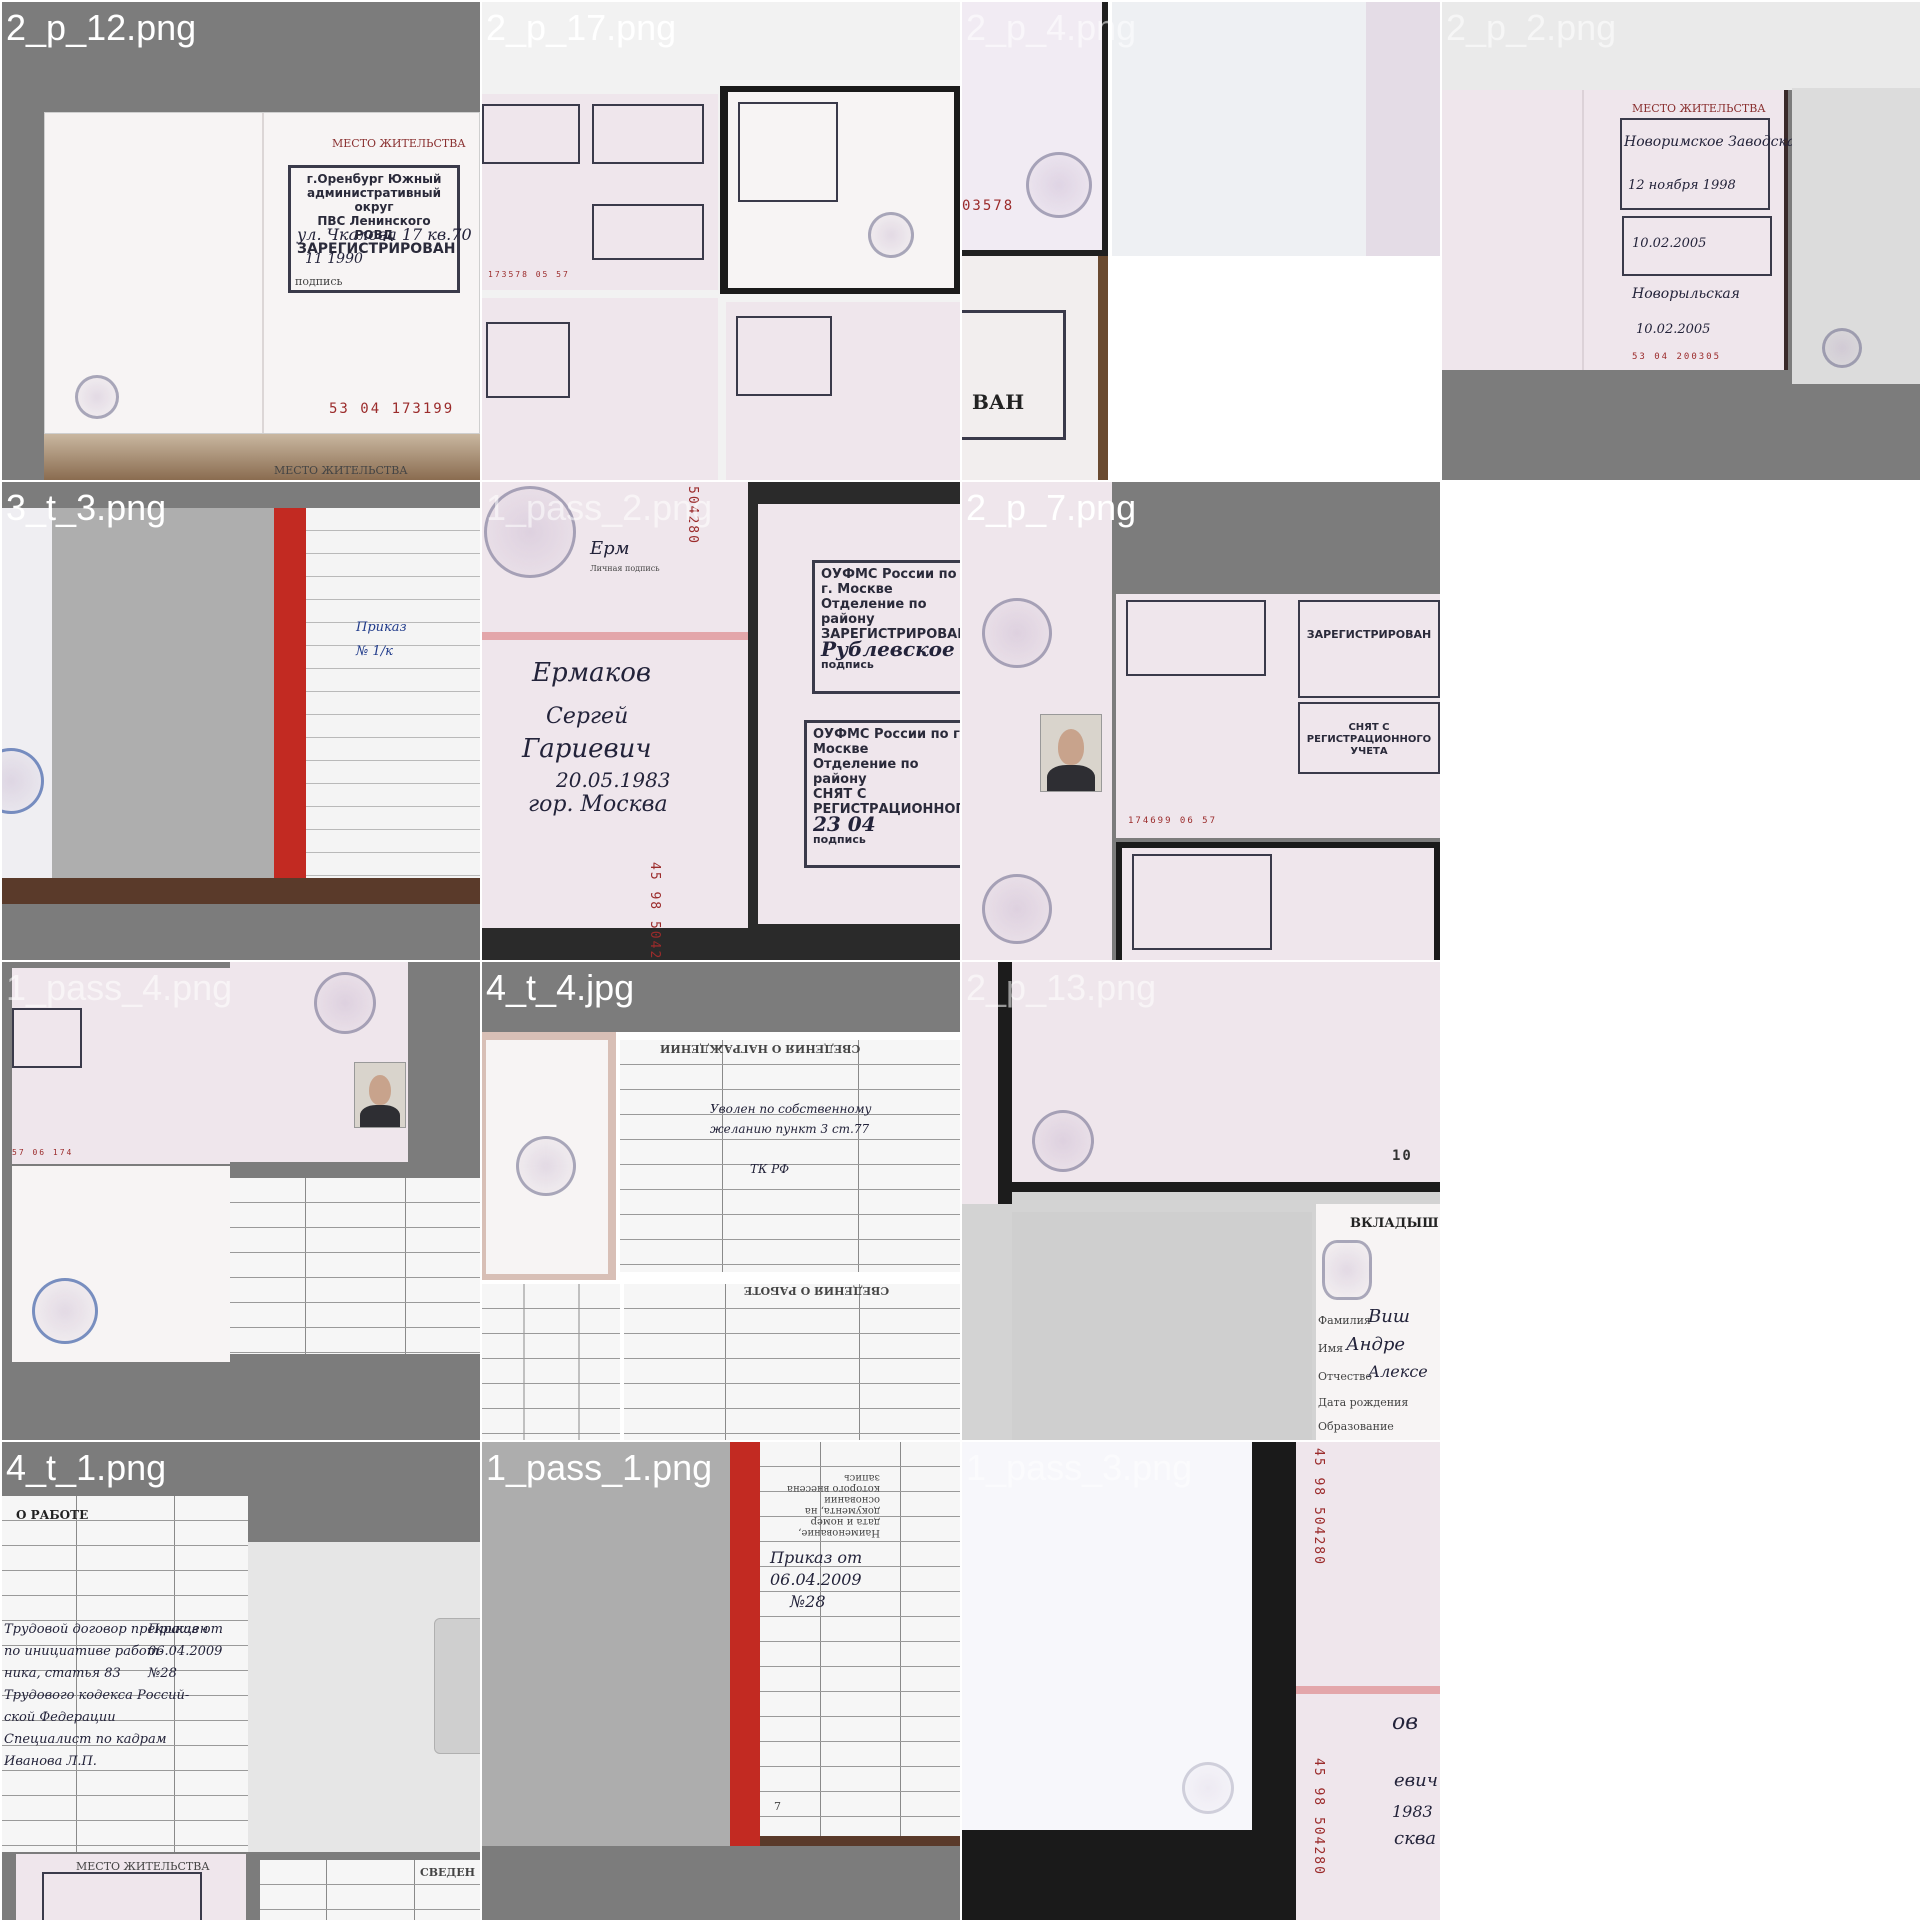 This screenshot has height=1920, width=1920. What do you see at coordinates (1403, 129) in the screenshot?
I see `passport-page-right` at bounding box center [1403, 129].